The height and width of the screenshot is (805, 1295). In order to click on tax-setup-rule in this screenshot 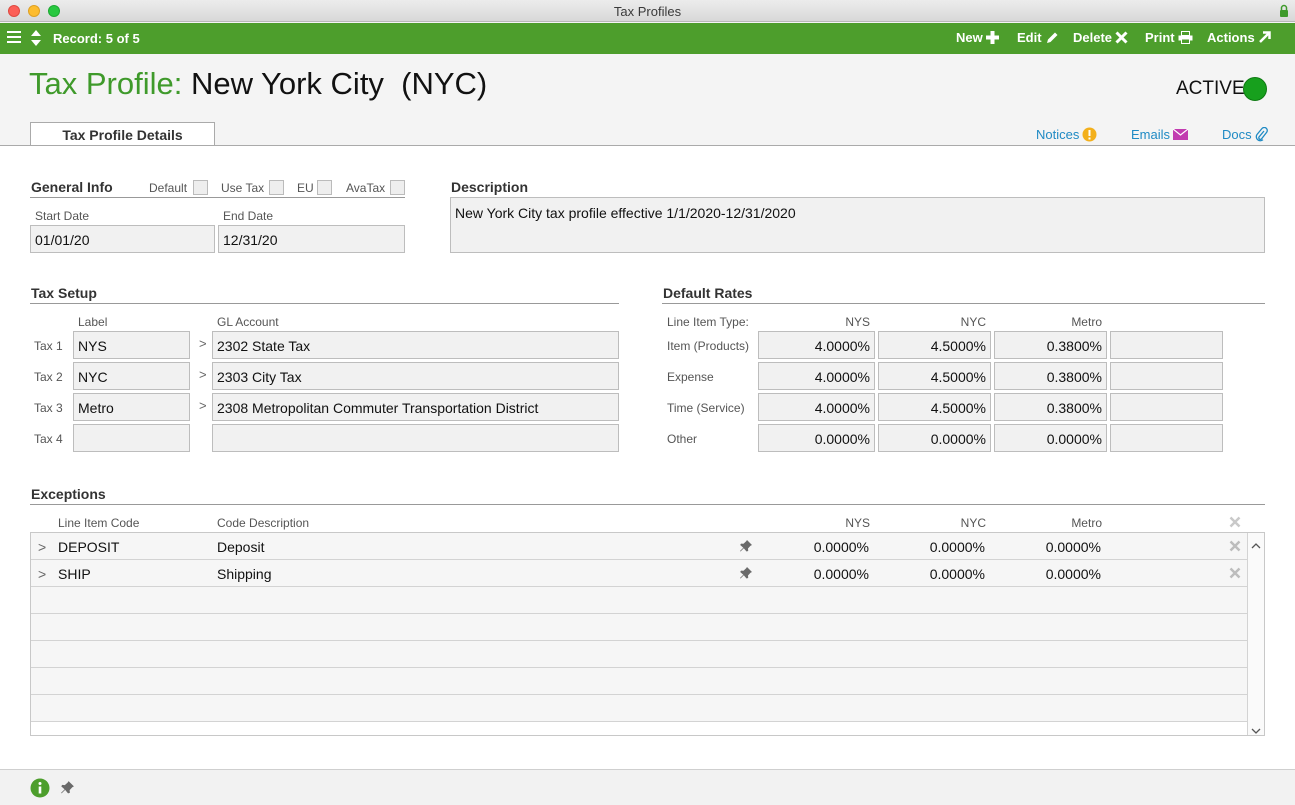, I will do `click(324, 303)`.